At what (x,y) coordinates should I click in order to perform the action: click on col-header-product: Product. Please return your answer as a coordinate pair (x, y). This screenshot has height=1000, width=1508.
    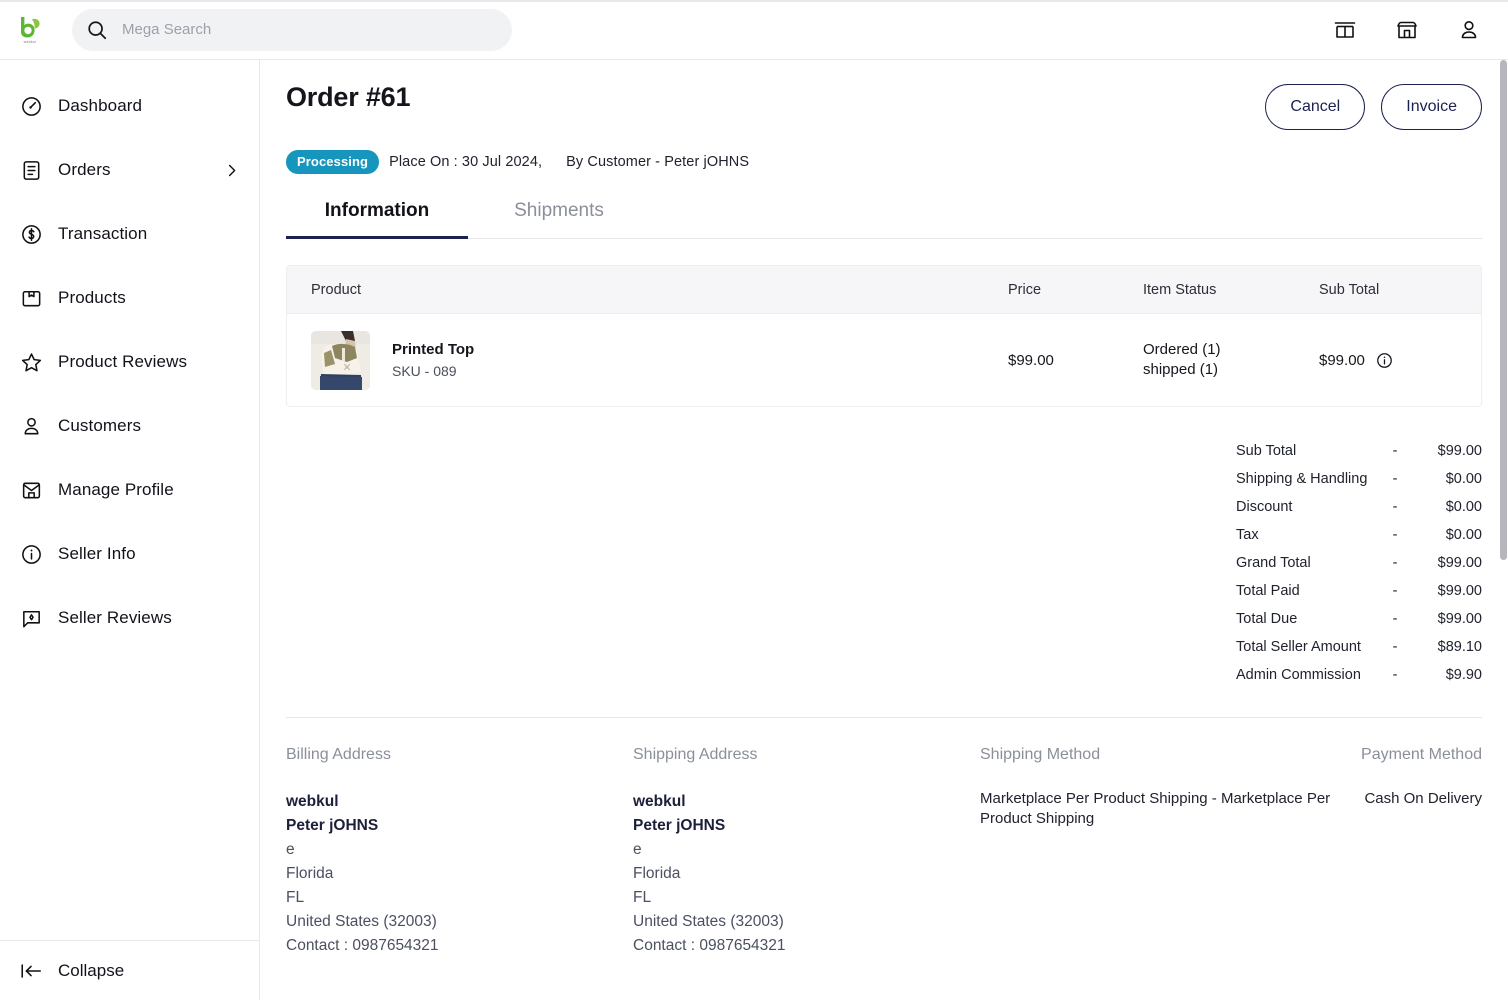
    Looking at the image, I should click on (336, 289).